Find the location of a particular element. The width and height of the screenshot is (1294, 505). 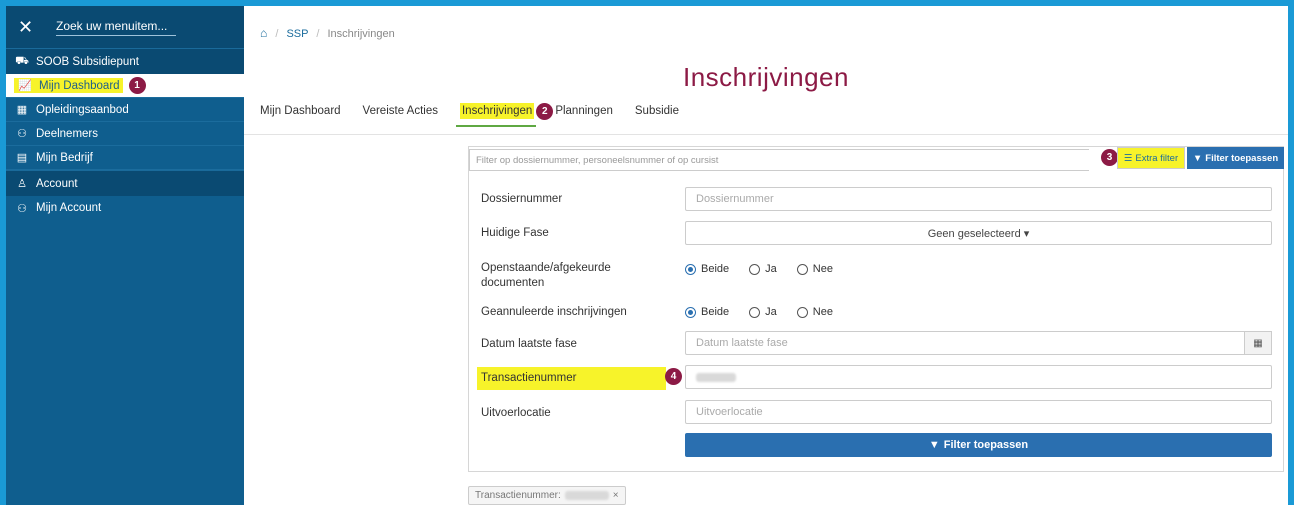

step-badge: 3 is located at coordinates (1109, 157).